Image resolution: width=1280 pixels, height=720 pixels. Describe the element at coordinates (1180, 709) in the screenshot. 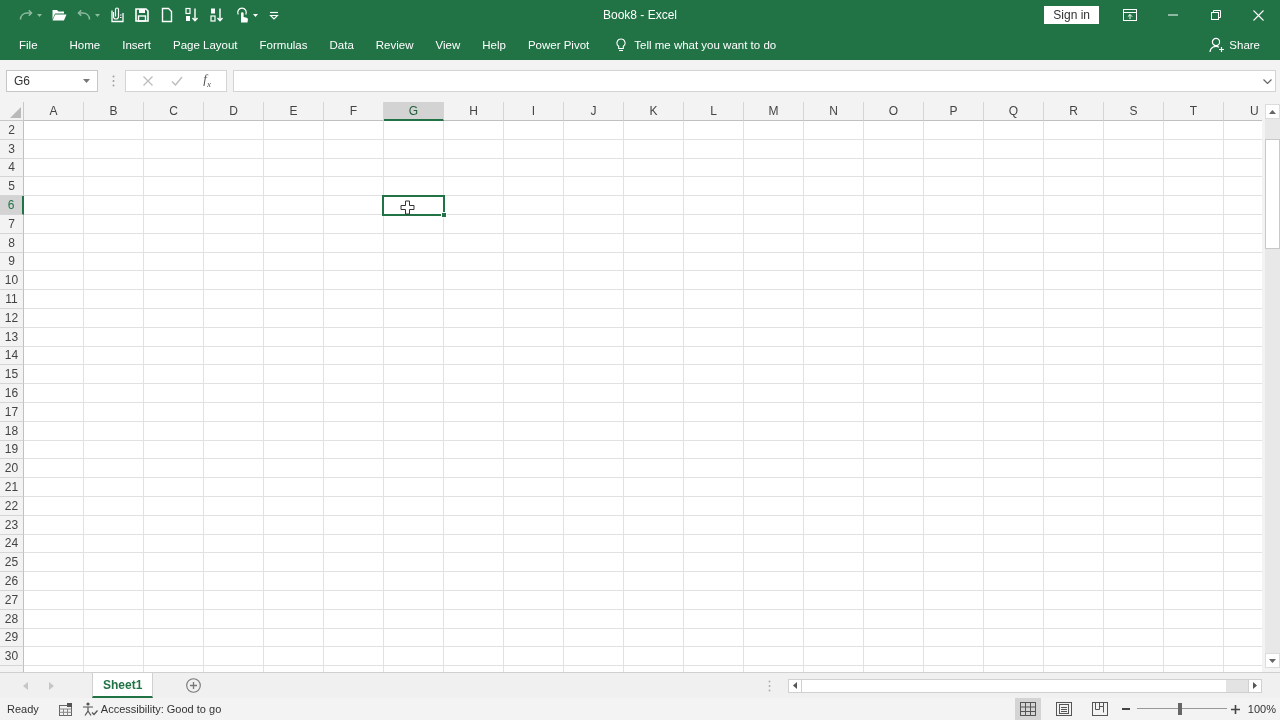

I see `zoom-slider-thumb` at that location.